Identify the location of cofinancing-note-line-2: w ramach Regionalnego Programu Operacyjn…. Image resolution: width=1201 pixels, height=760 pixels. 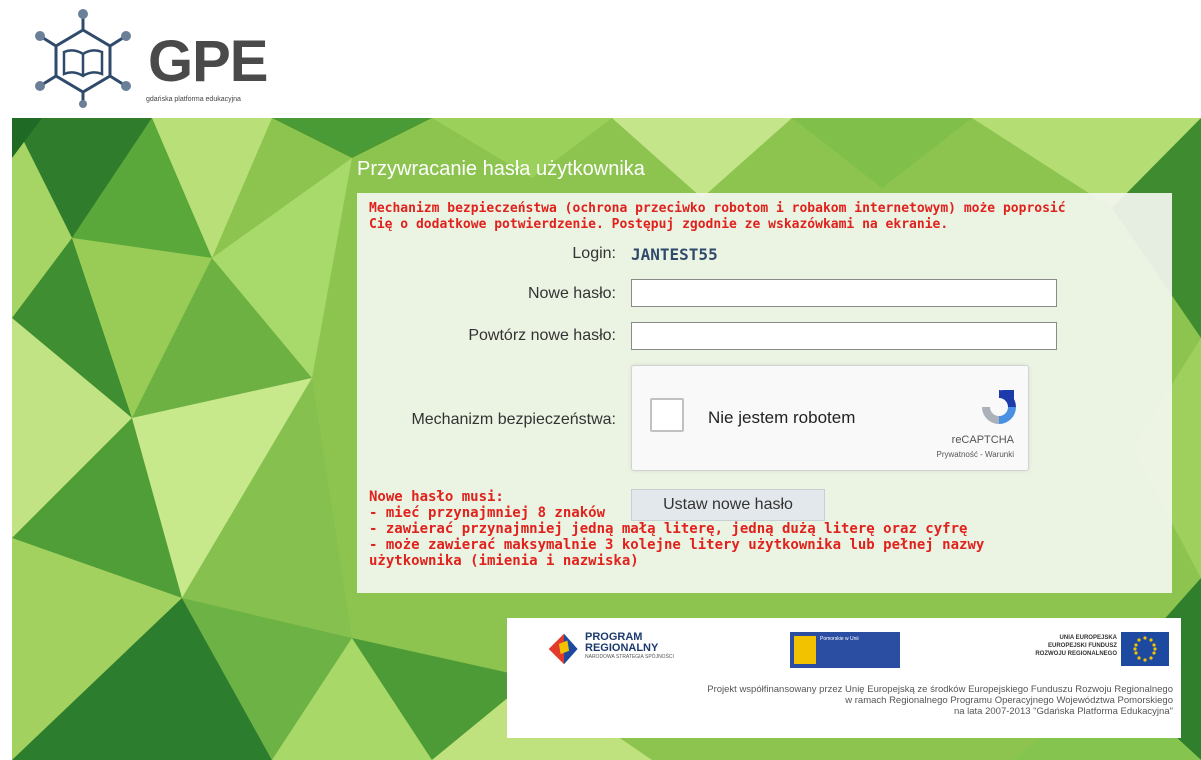
(1009, 700).